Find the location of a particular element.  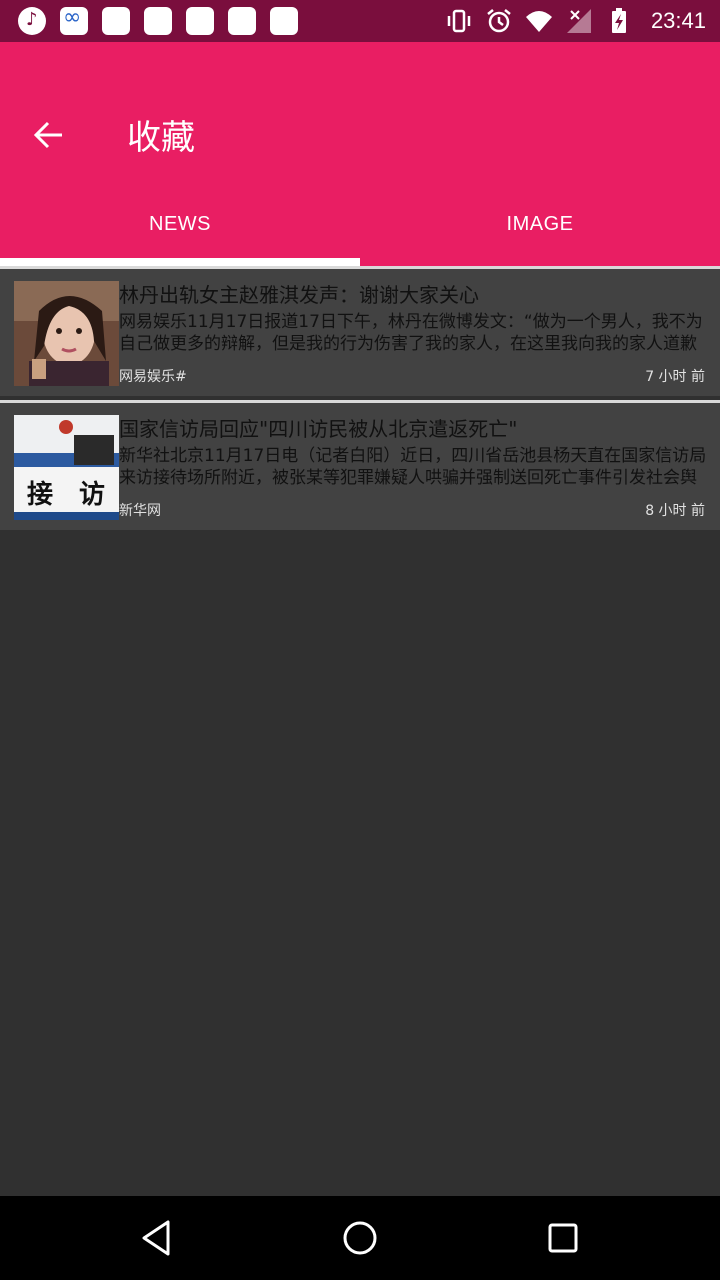

battery-charging-icon is located at coordinates (618, 20).